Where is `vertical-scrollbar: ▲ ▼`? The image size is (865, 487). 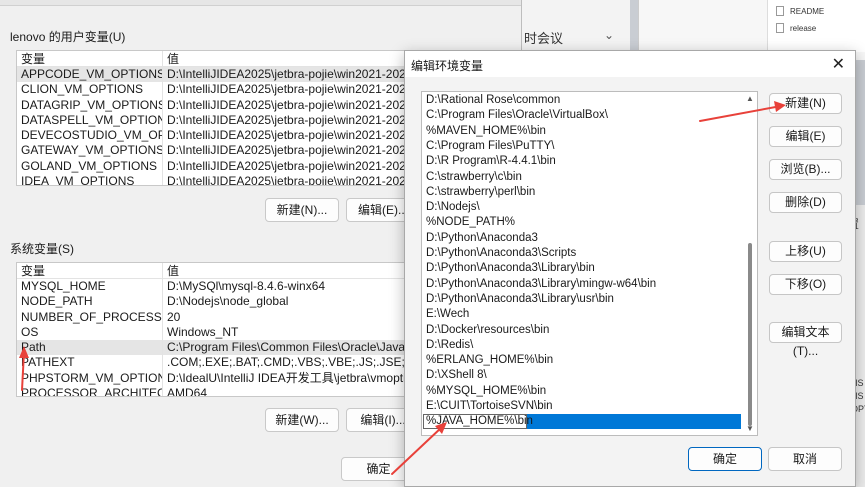
vertical-scrollbar: ▲ ▼ is located at coordinates (750, 263).